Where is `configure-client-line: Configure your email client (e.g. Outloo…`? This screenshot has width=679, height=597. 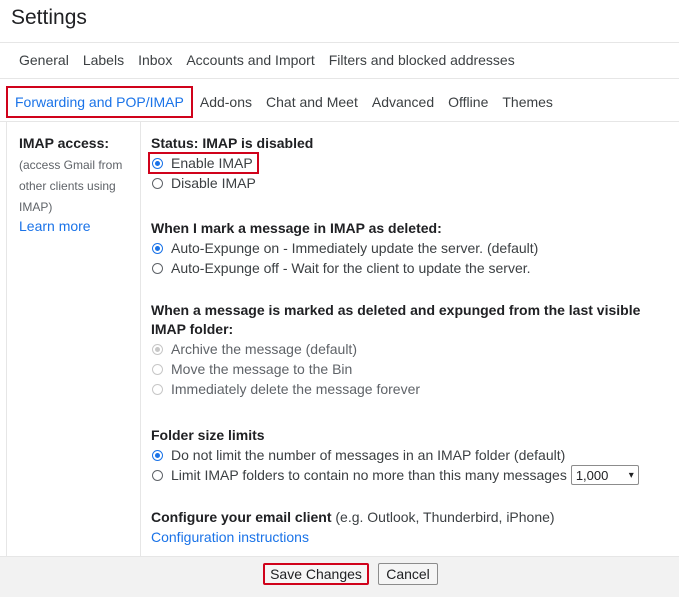 configure-client-line: Configure your email client (e.g. Outloo… is located at coordinates (410, 517).